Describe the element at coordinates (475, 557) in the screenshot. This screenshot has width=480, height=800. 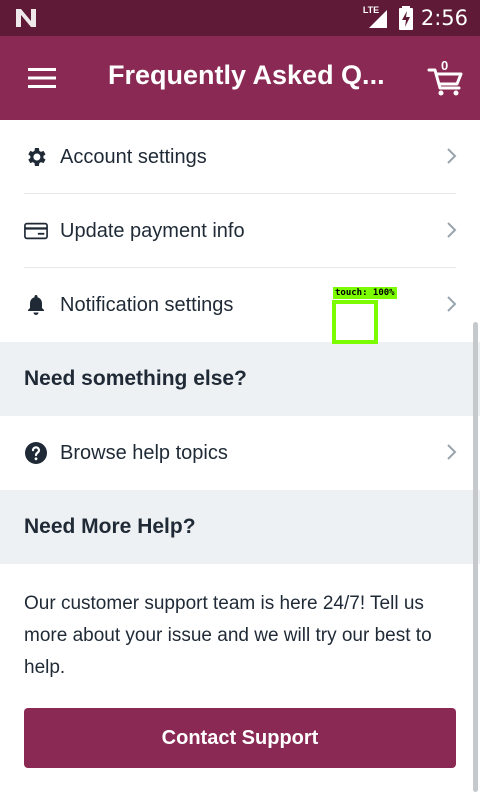
I see `scrollbar` at that location.